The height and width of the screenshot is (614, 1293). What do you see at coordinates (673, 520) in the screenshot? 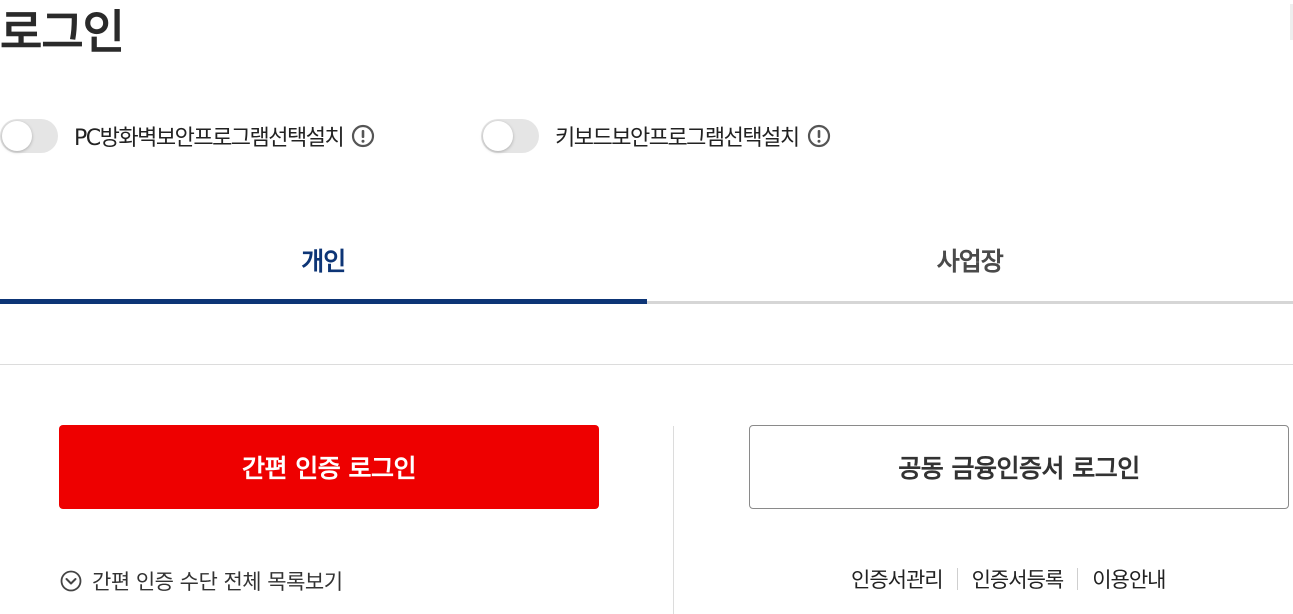
I see `column-divider` at bounding box center [673, 520].